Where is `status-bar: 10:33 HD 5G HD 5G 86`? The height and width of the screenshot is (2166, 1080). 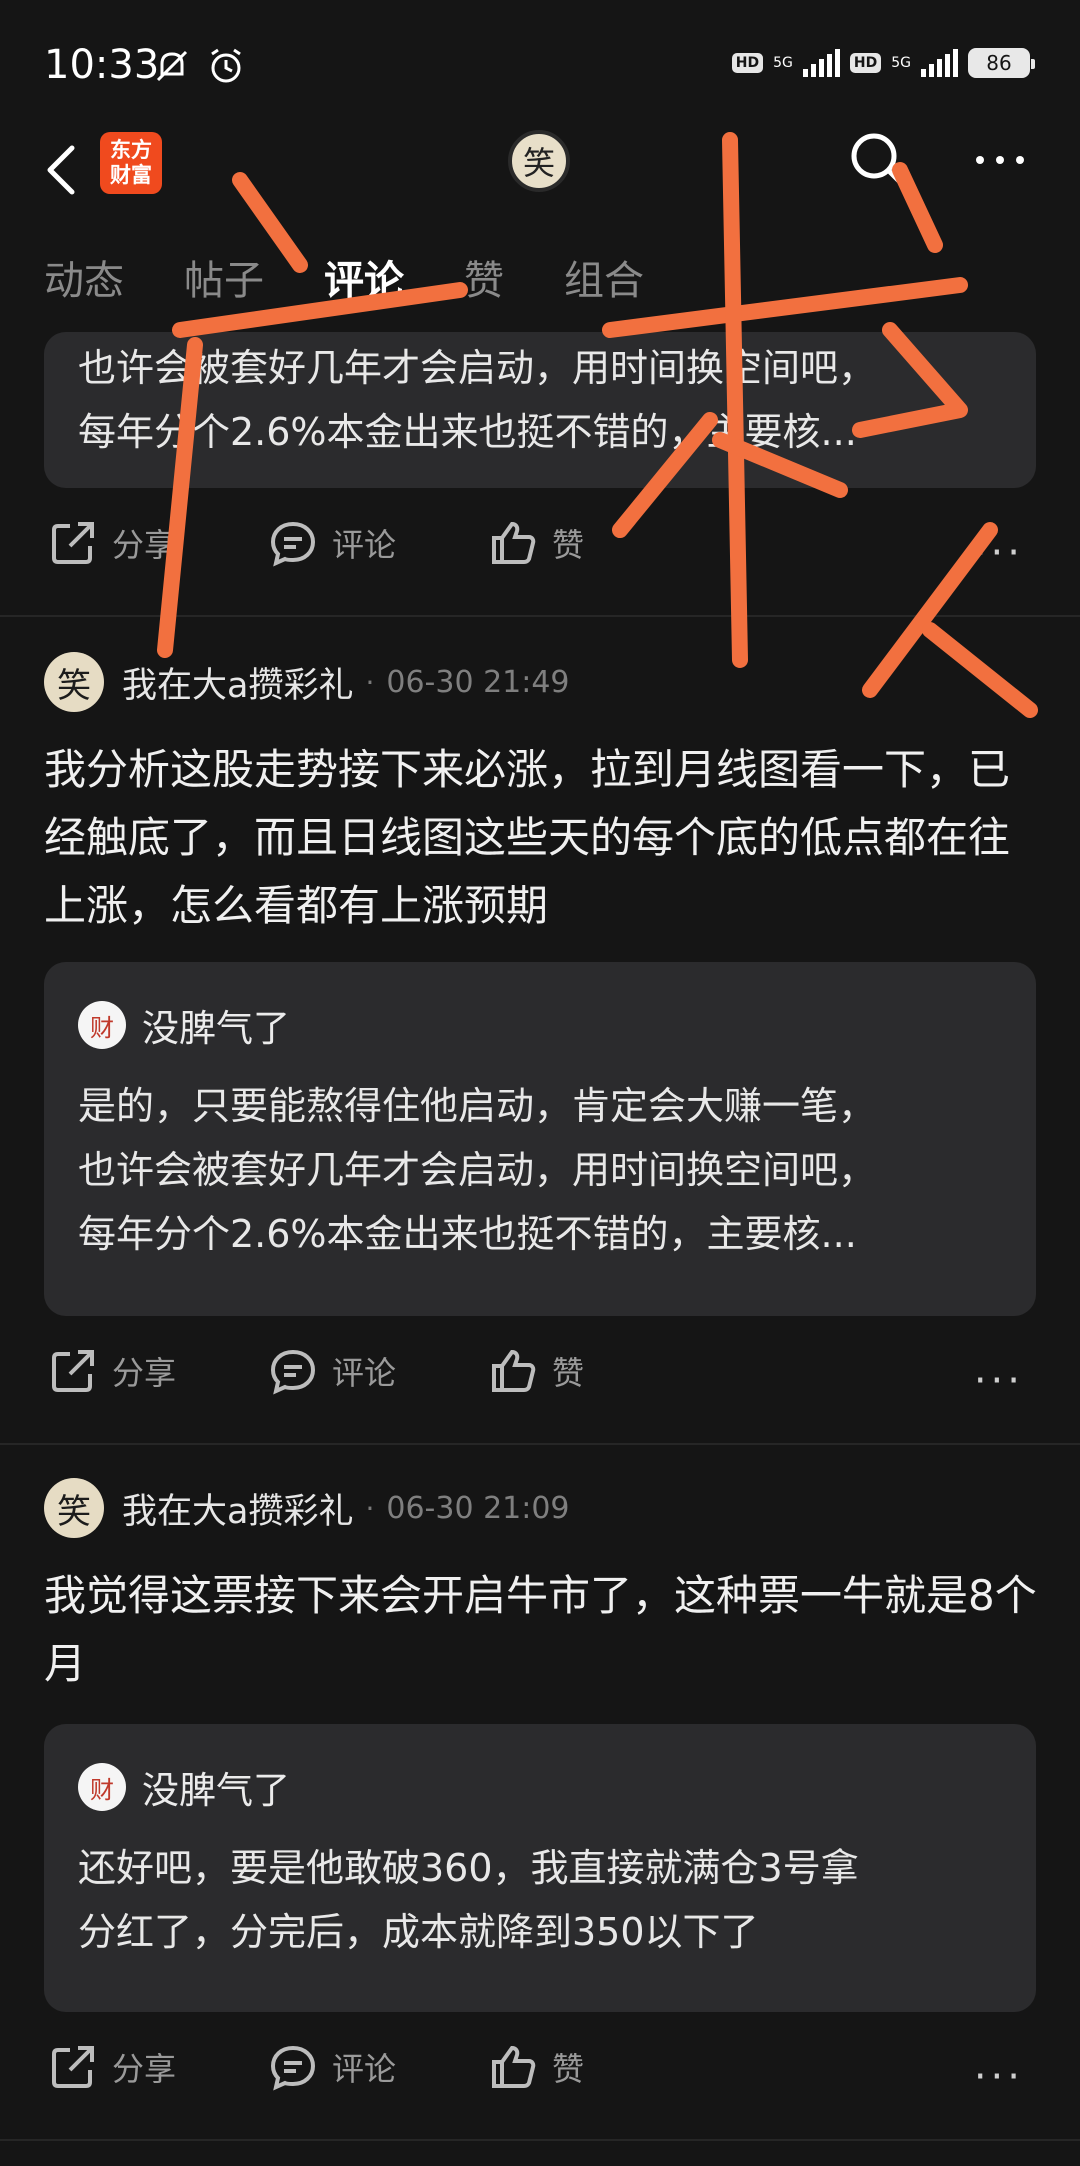 status-bar: 10:33 HD 5G HD 5G 86 is located at coordinates (540, 65).